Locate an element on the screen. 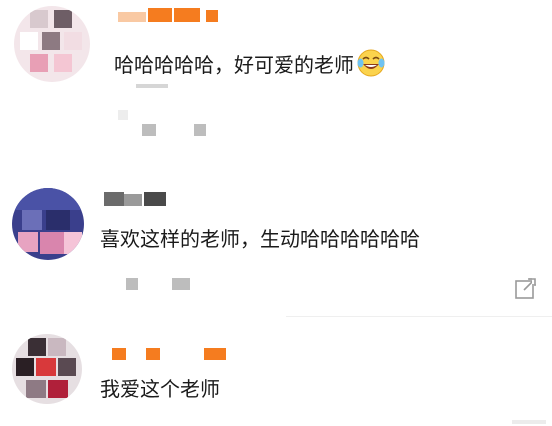  comment-text-label: 哈哈哈哈哈，好可爱的老师 is located at coordinates (234, 65).